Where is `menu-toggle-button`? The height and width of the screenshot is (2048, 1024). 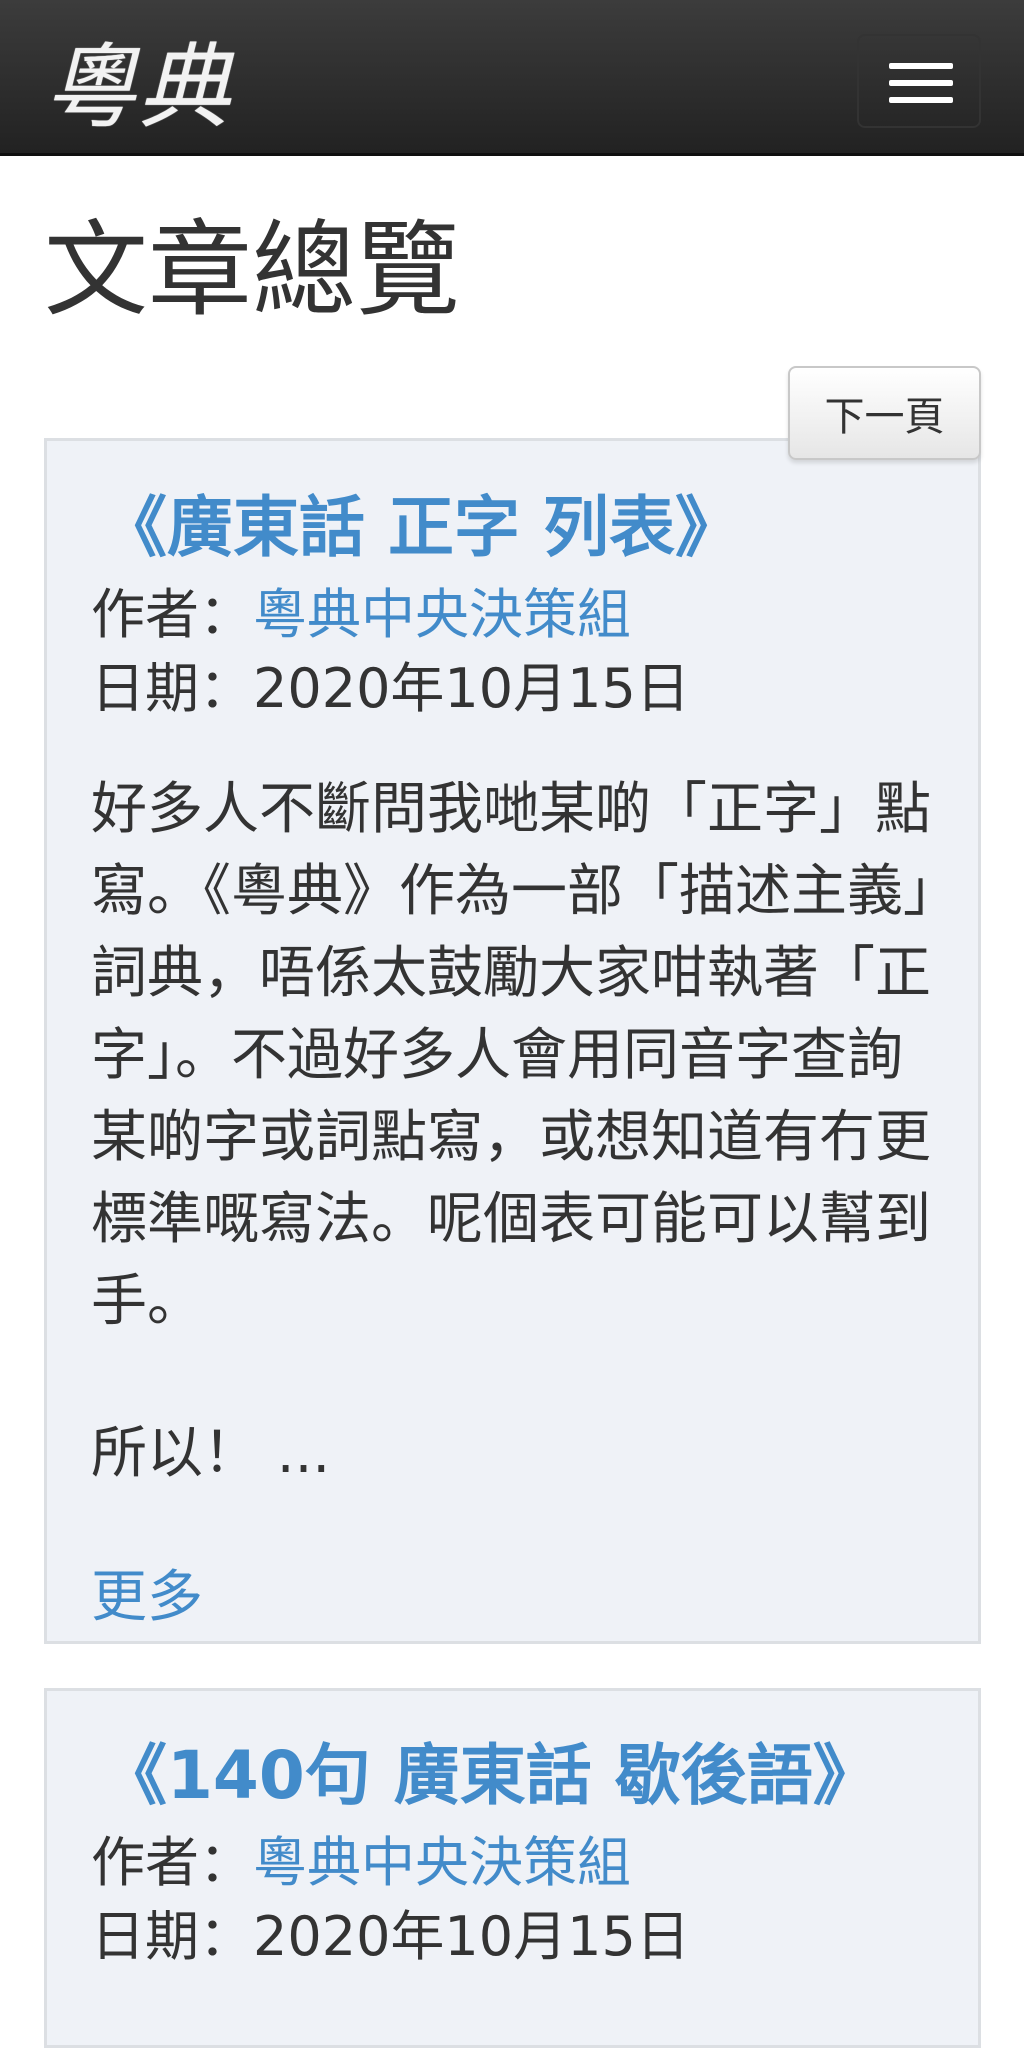
menu-toggle-button is located at coordinates (919, 81).